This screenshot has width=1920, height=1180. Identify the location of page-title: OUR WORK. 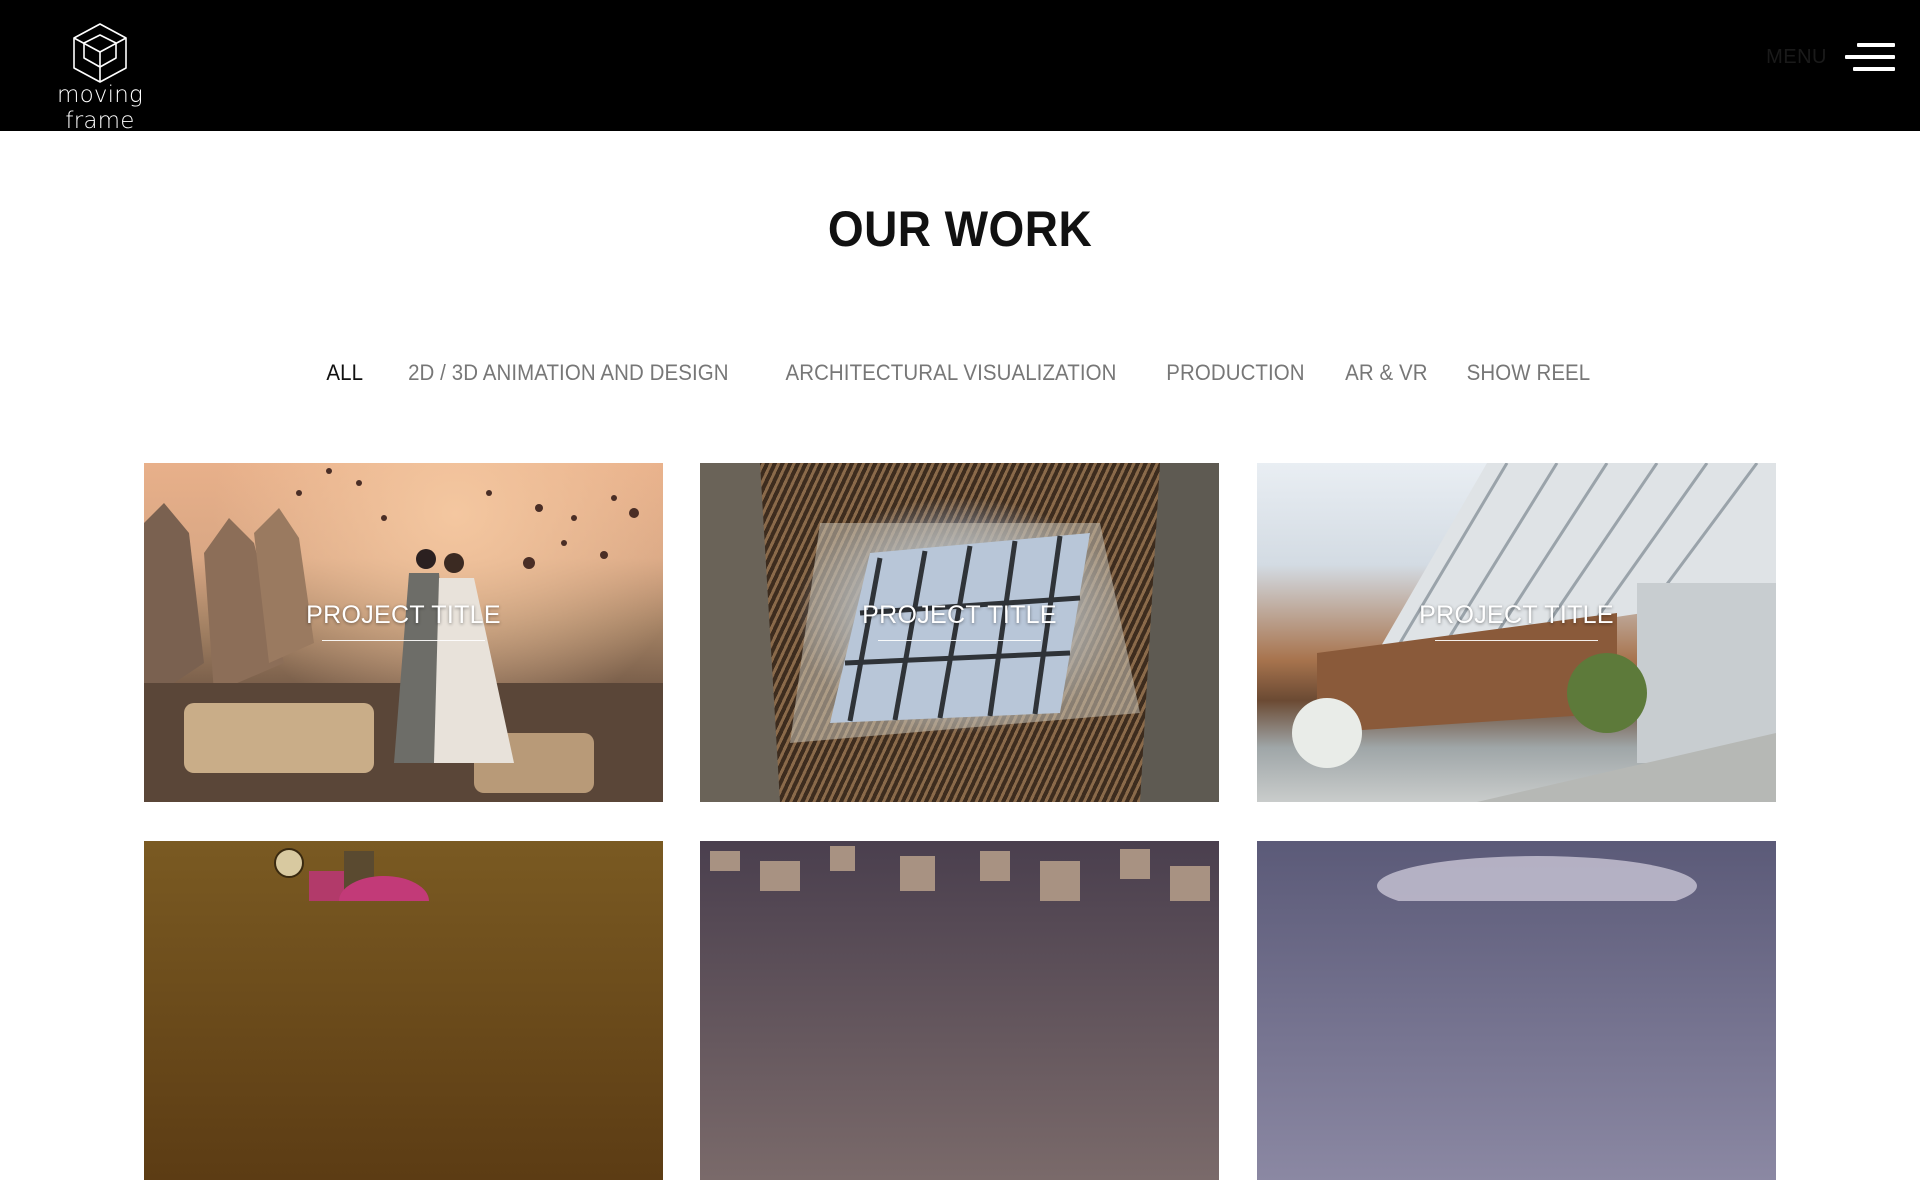
(960, 229).